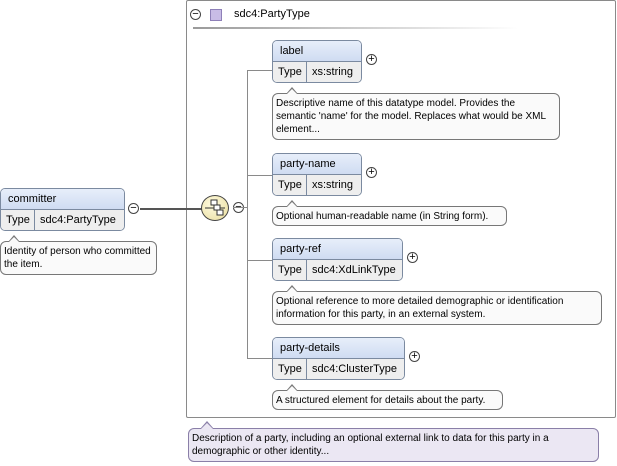 Image resolution: width=617 pixels, height=466 pixels. I want to click on element-name: party-details, so click(338, 348).